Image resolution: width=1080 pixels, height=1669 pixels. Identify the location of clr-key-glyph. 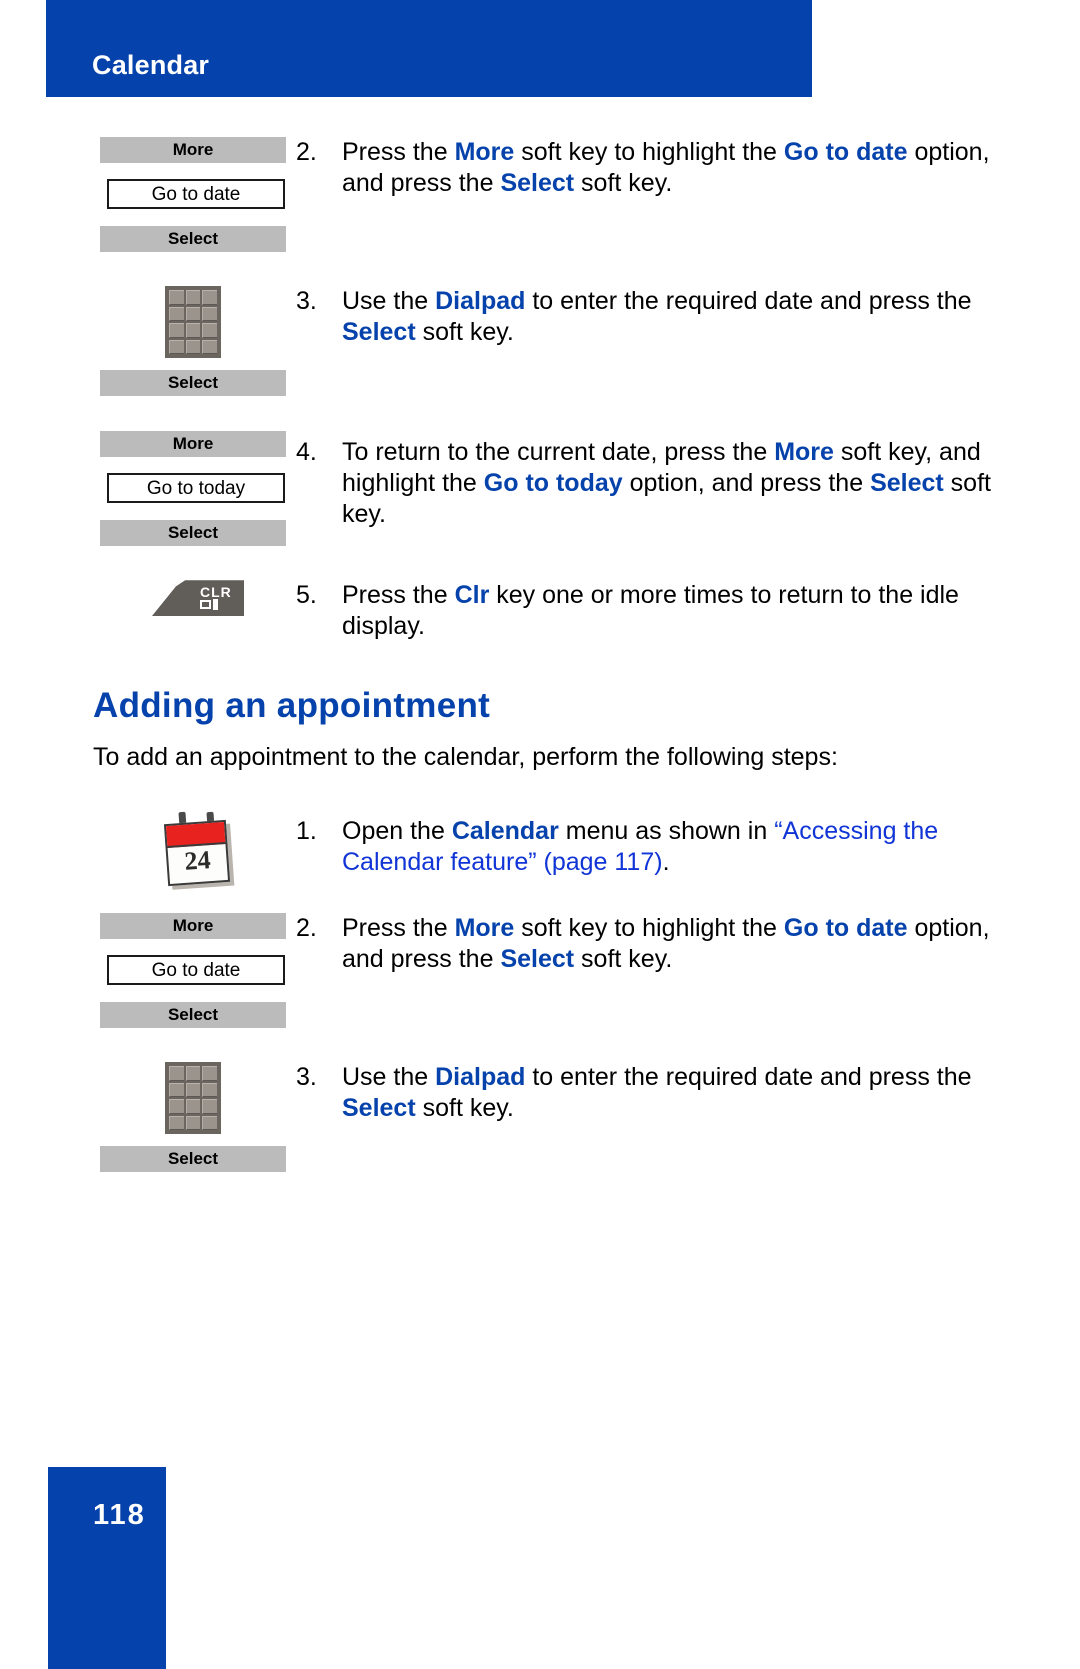
(209, 604).